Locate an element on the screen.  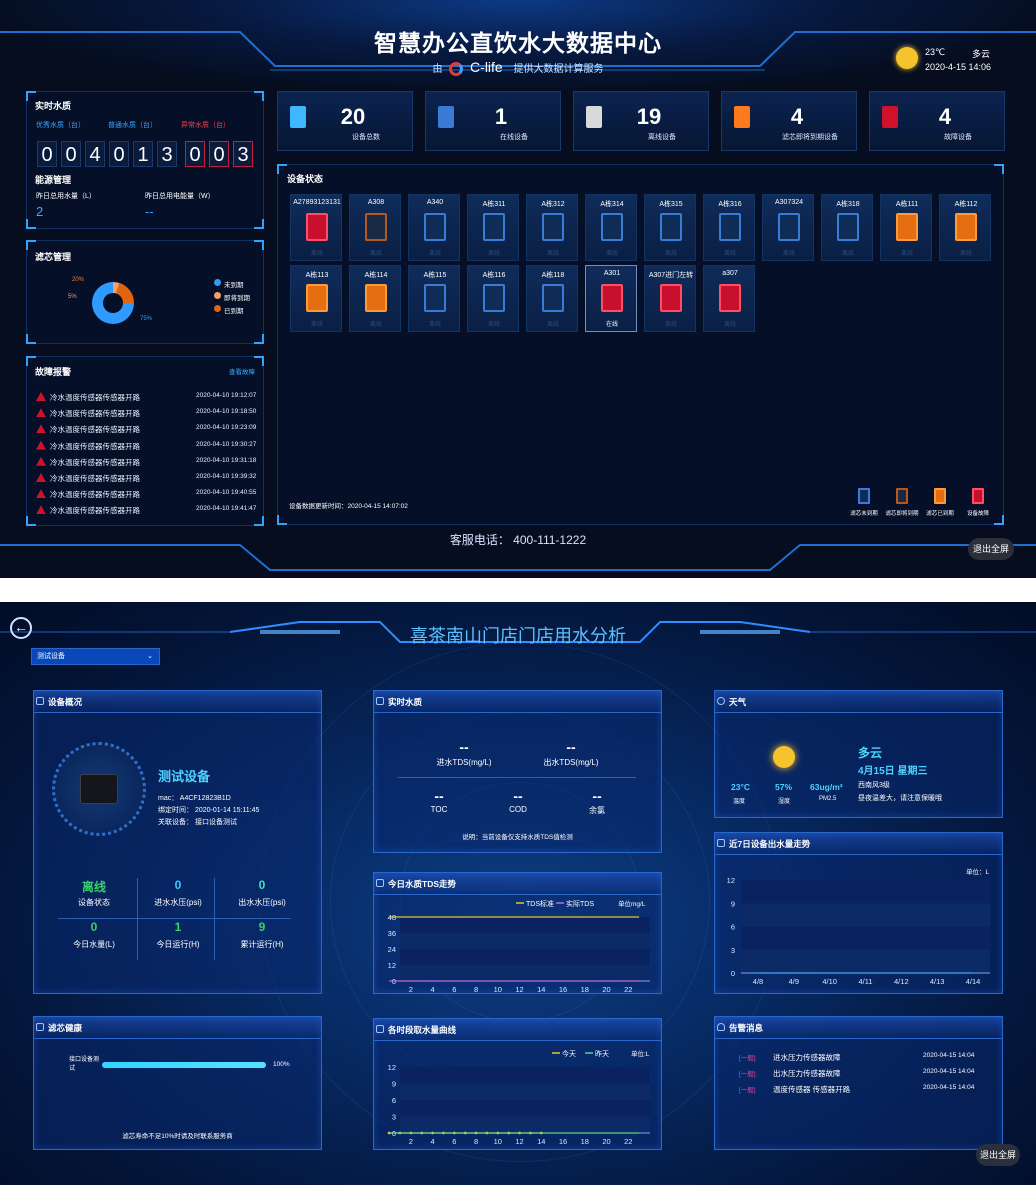
device-tile: A307进门左转 离线 is located at coordinates (670, 298).